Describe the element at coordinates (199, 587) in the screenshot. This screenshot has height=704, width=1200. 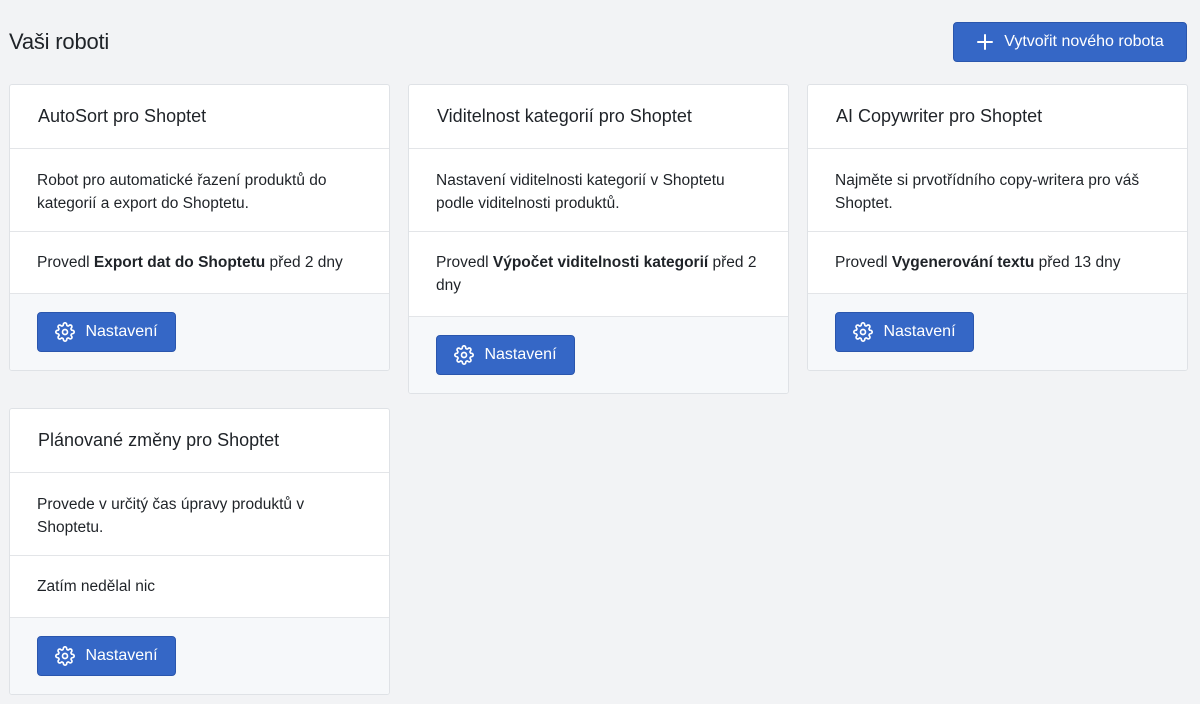
I see `robot-card-activity: Zatím nedělal nic` at that location.